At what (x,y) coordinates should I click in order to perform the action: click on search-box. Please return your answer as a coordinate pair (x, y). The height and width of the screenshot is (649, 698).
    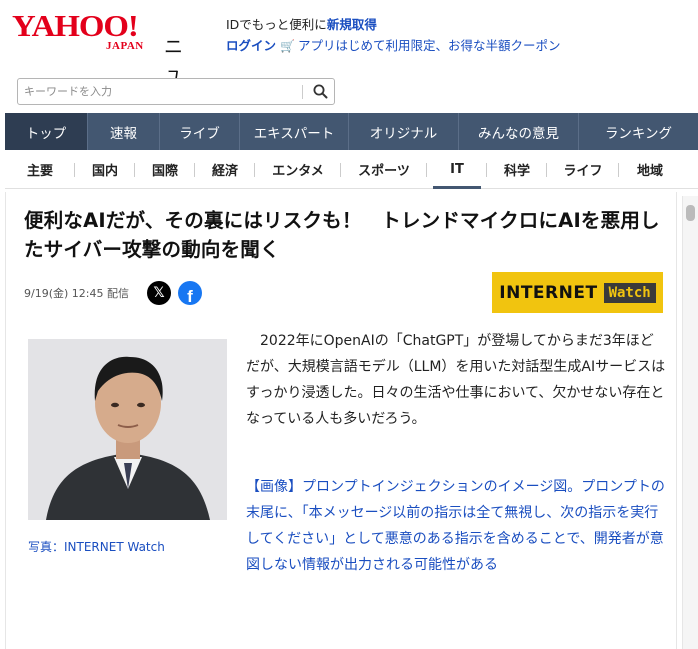
    Looking at the image, I should click on (176, 91).